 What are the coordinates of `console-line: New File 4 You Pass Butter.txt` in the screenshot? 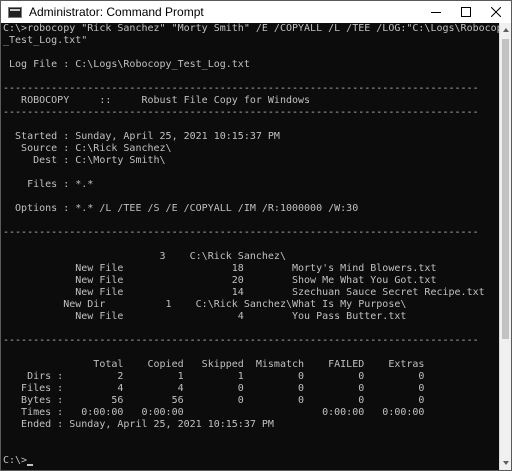 It's located at (251, 317).